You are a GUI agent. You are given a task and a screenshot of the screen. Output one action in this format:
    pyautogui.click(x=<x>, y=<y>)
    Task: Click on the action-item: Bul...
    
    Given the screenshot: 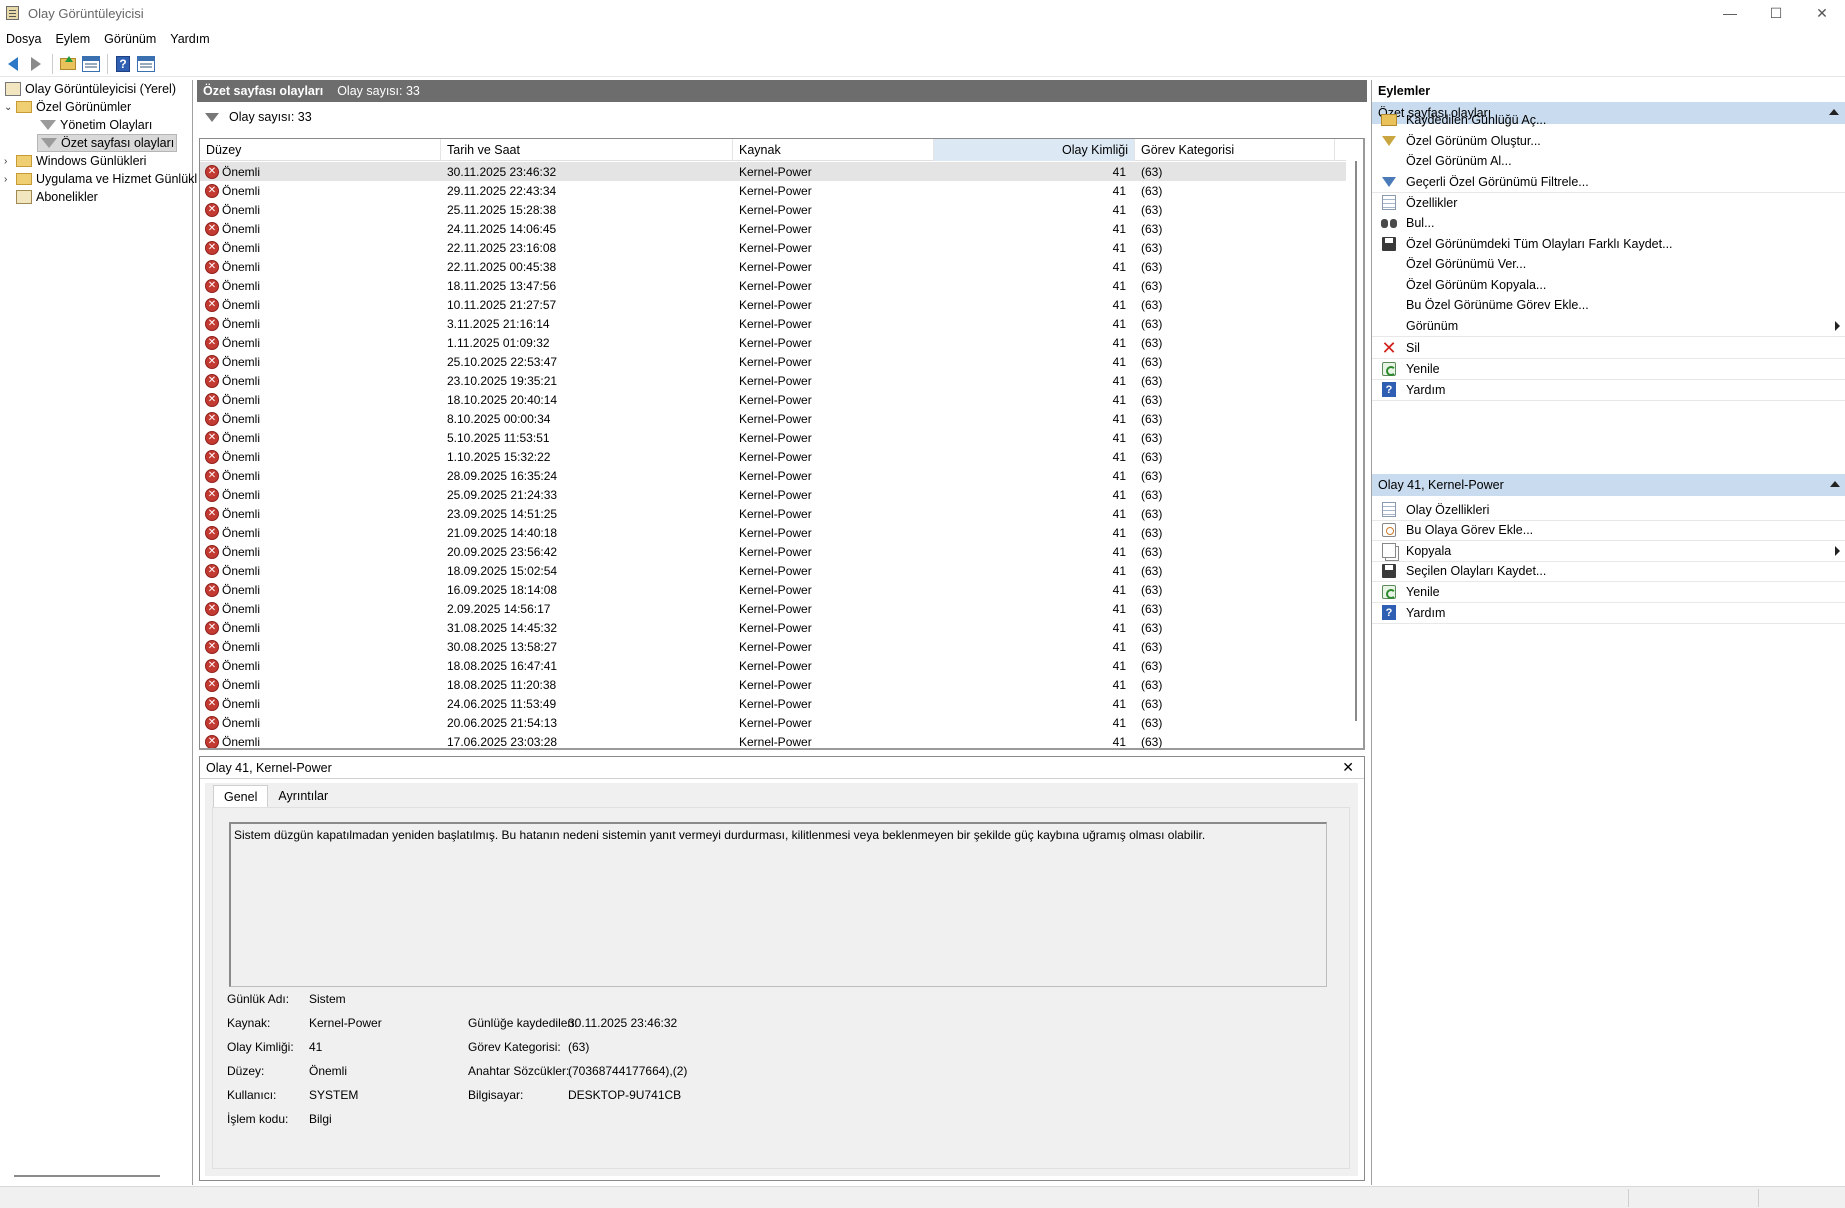 What is the action you would take?
    pyautogui.click(x=1608, y=222)
    